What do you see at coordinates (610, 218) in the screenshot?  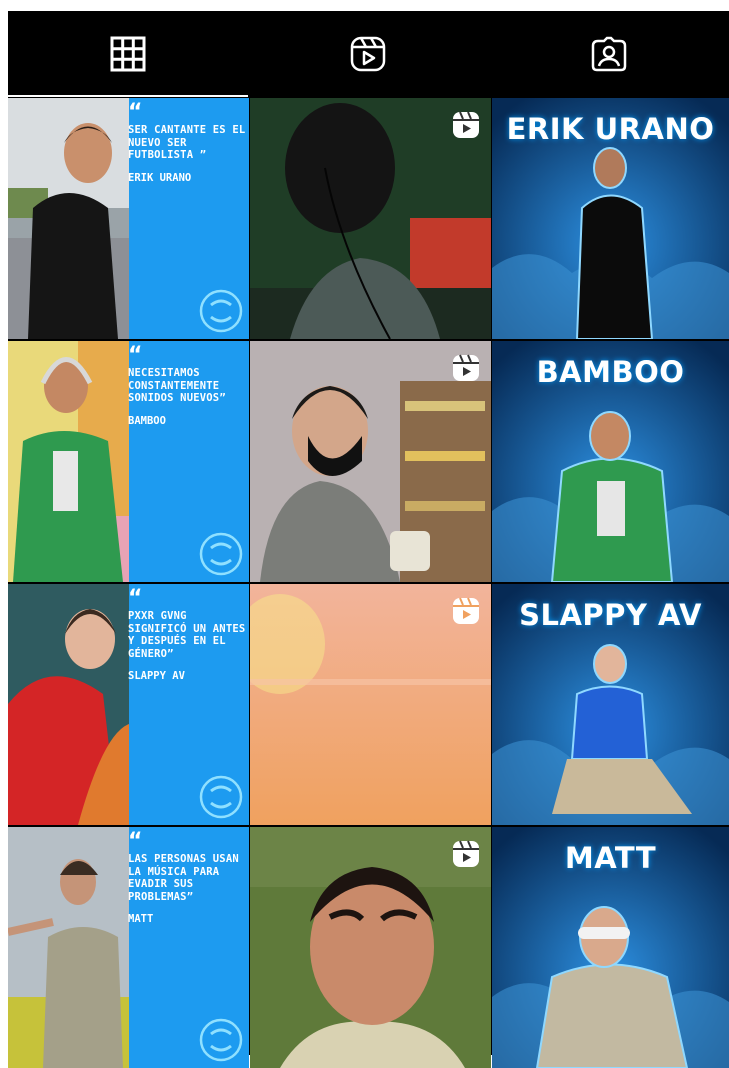 I see `post-tile: ERIK URANO` at bounding box center [610, 218].